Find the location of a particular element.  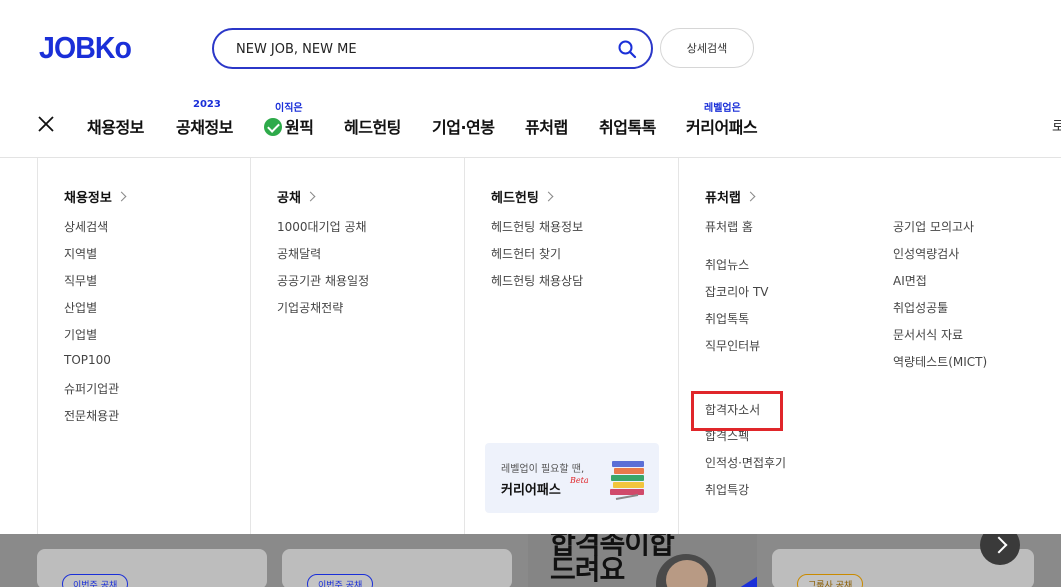

banner-decoration is located at coordinates (746, 581).